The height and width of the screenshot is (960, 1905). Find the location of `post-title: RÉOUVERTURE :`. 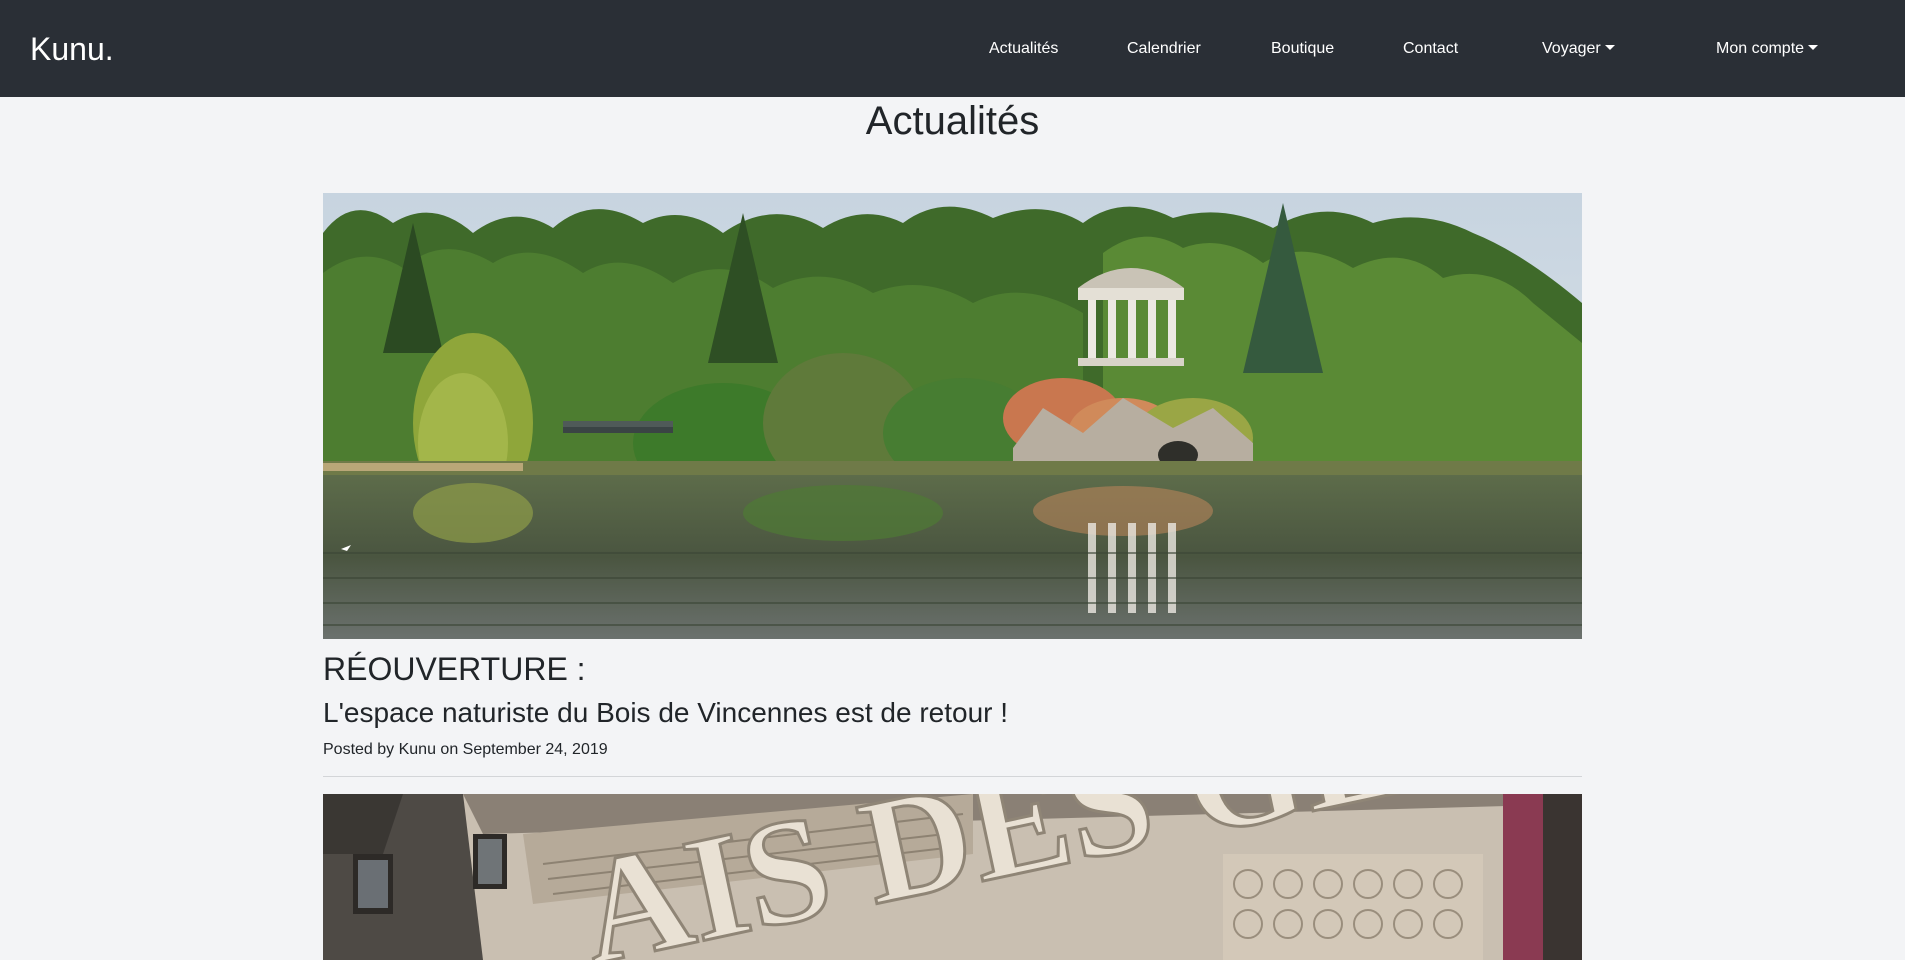

post-title: RÉOUVERTURE : is located at coordinates (454, 669).